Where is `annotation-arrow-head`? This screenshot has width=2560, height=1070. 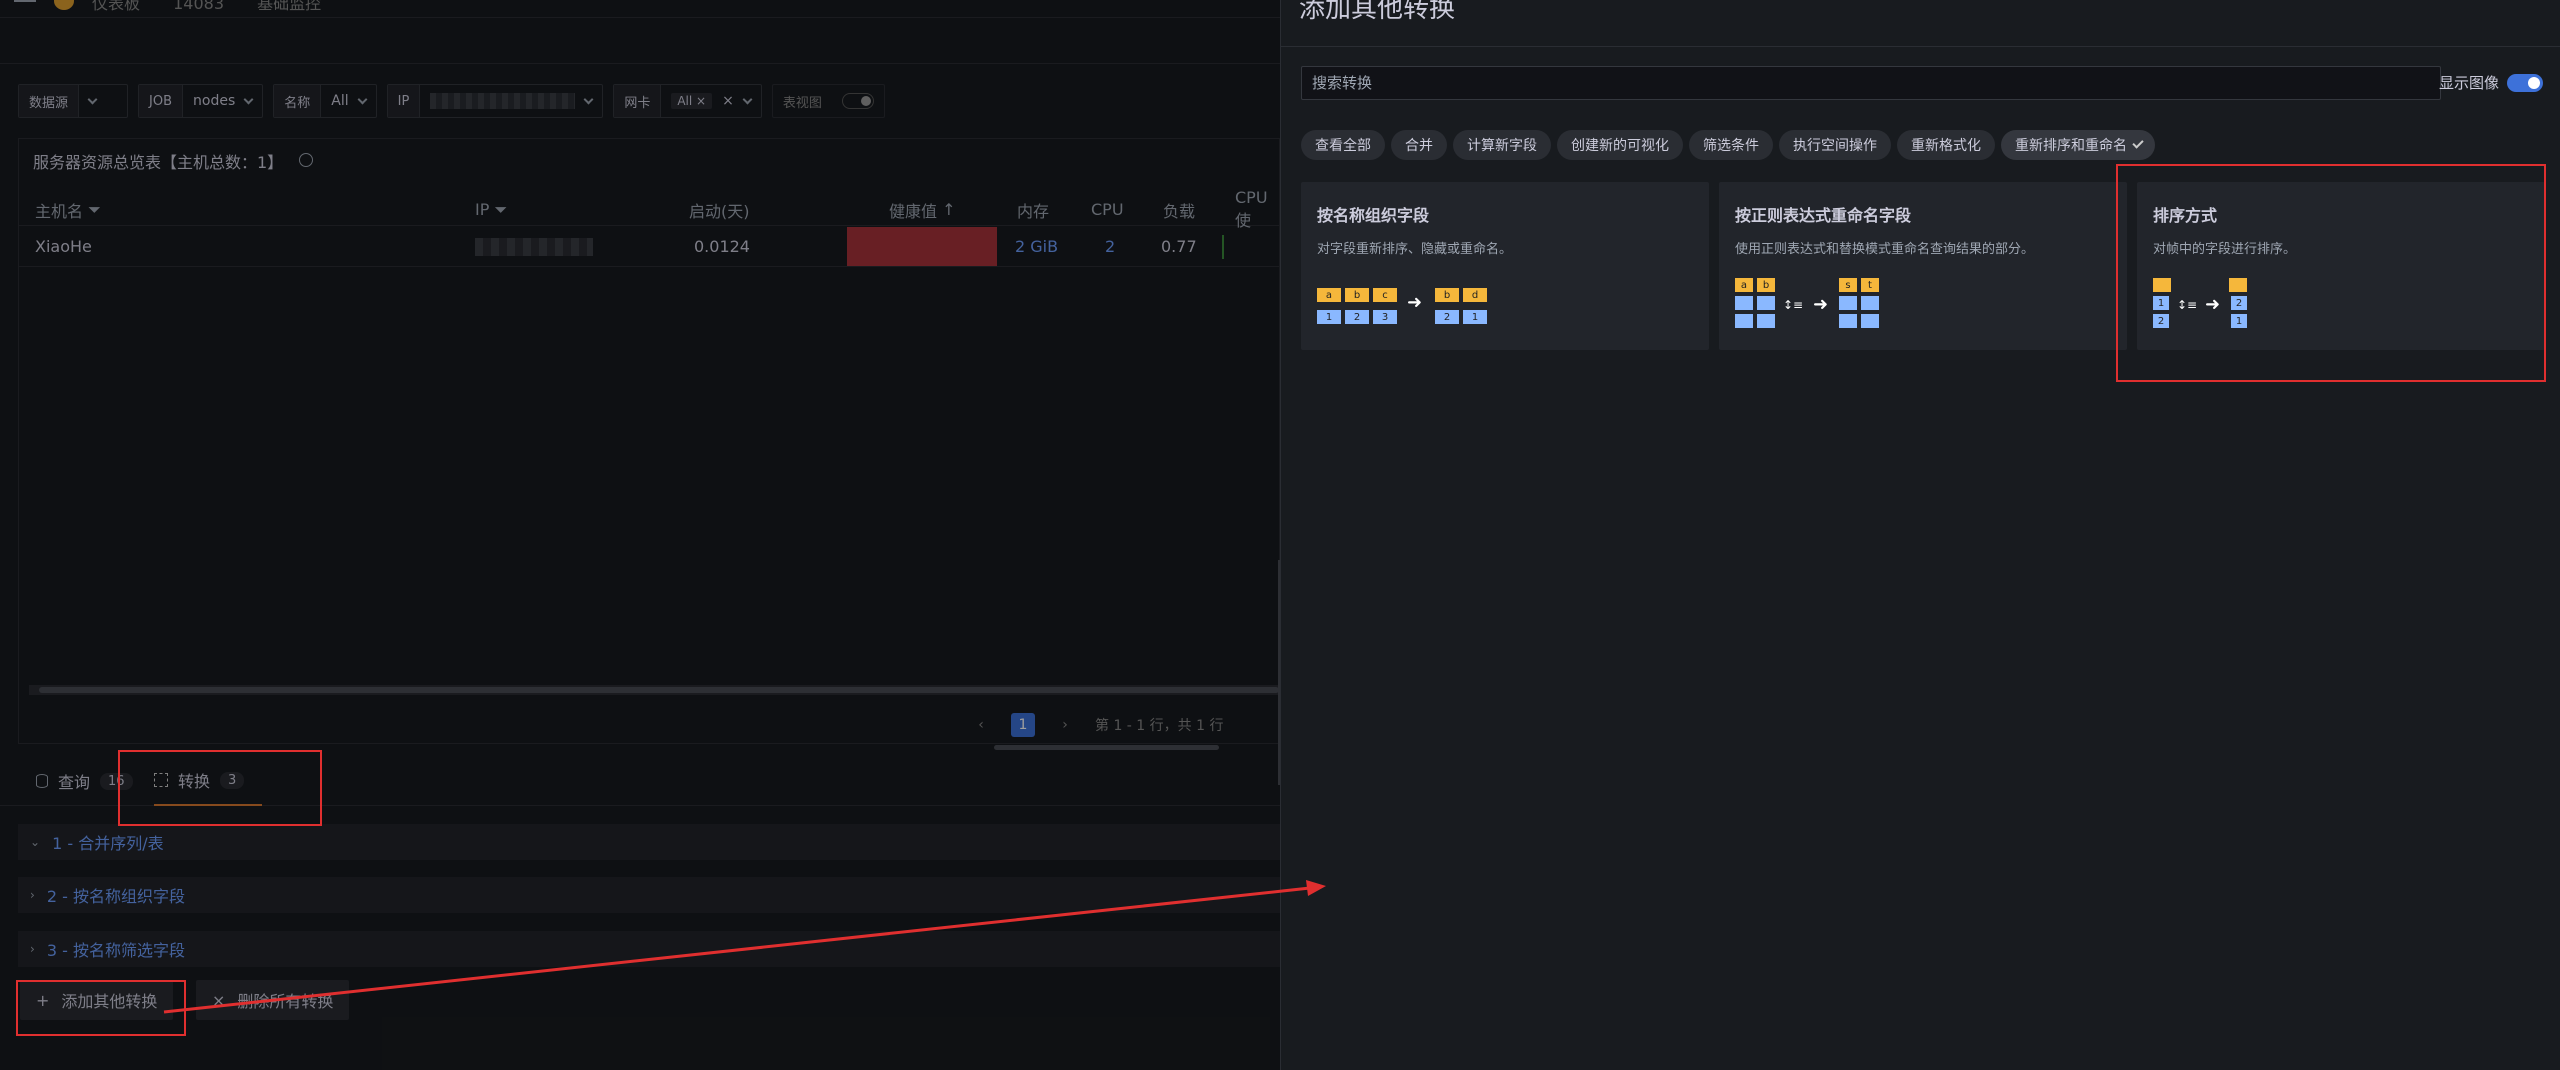
annotation-arrow-head is located at coordinates (1316, 888).